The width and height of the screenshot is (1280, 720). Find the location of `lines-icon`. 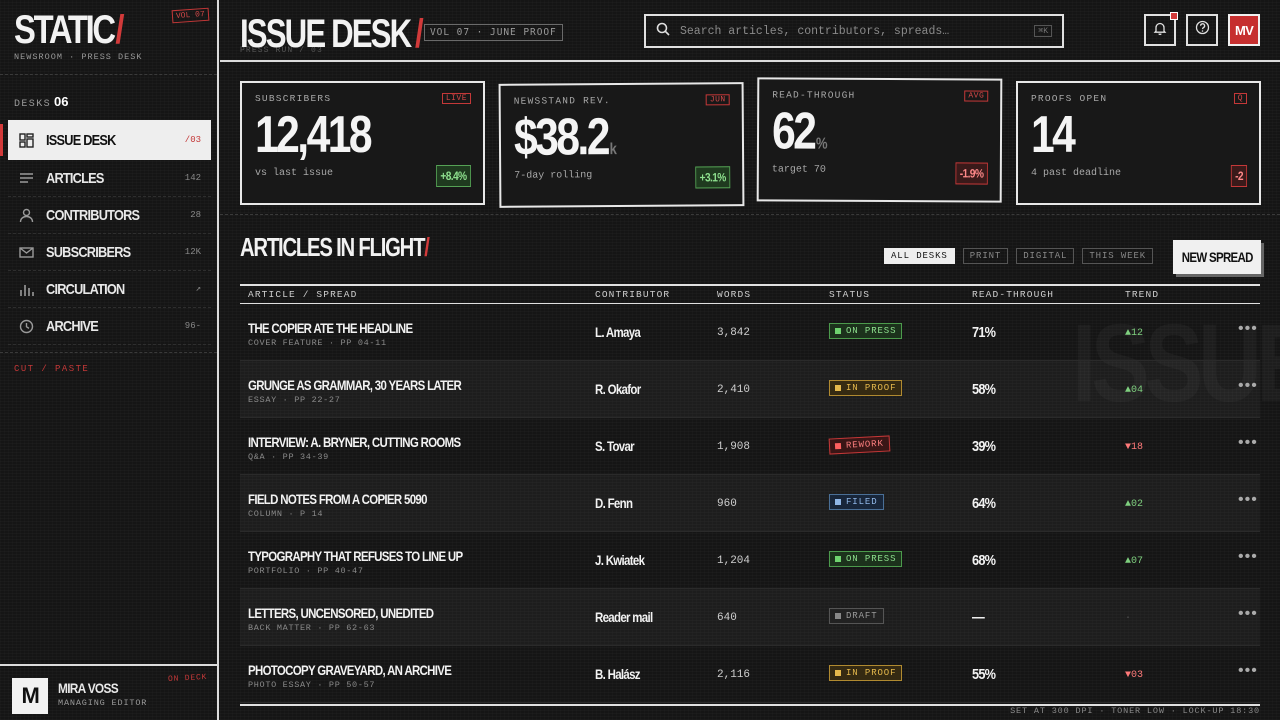

lines-icon is located at coordinates (26, 178).